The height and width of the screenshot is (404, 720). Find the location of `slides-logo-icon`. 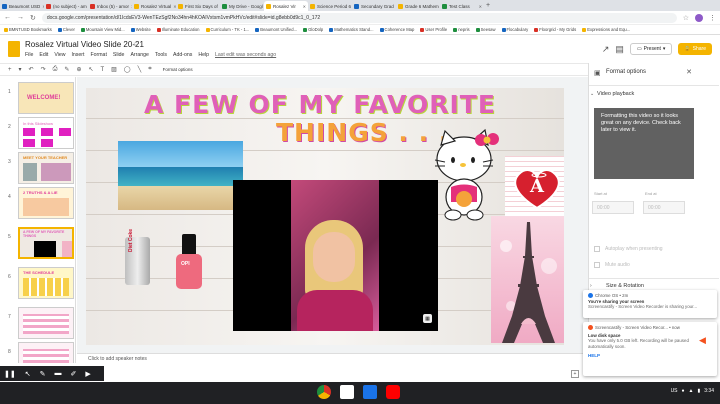

slides-logo-icon is located at coordinates (14, 49).